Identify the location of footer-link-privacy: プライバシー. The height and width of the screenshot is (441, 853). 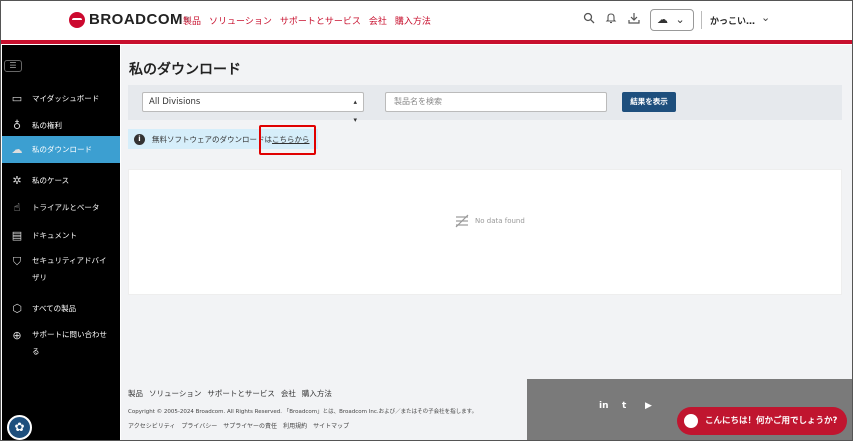
(199, 425).